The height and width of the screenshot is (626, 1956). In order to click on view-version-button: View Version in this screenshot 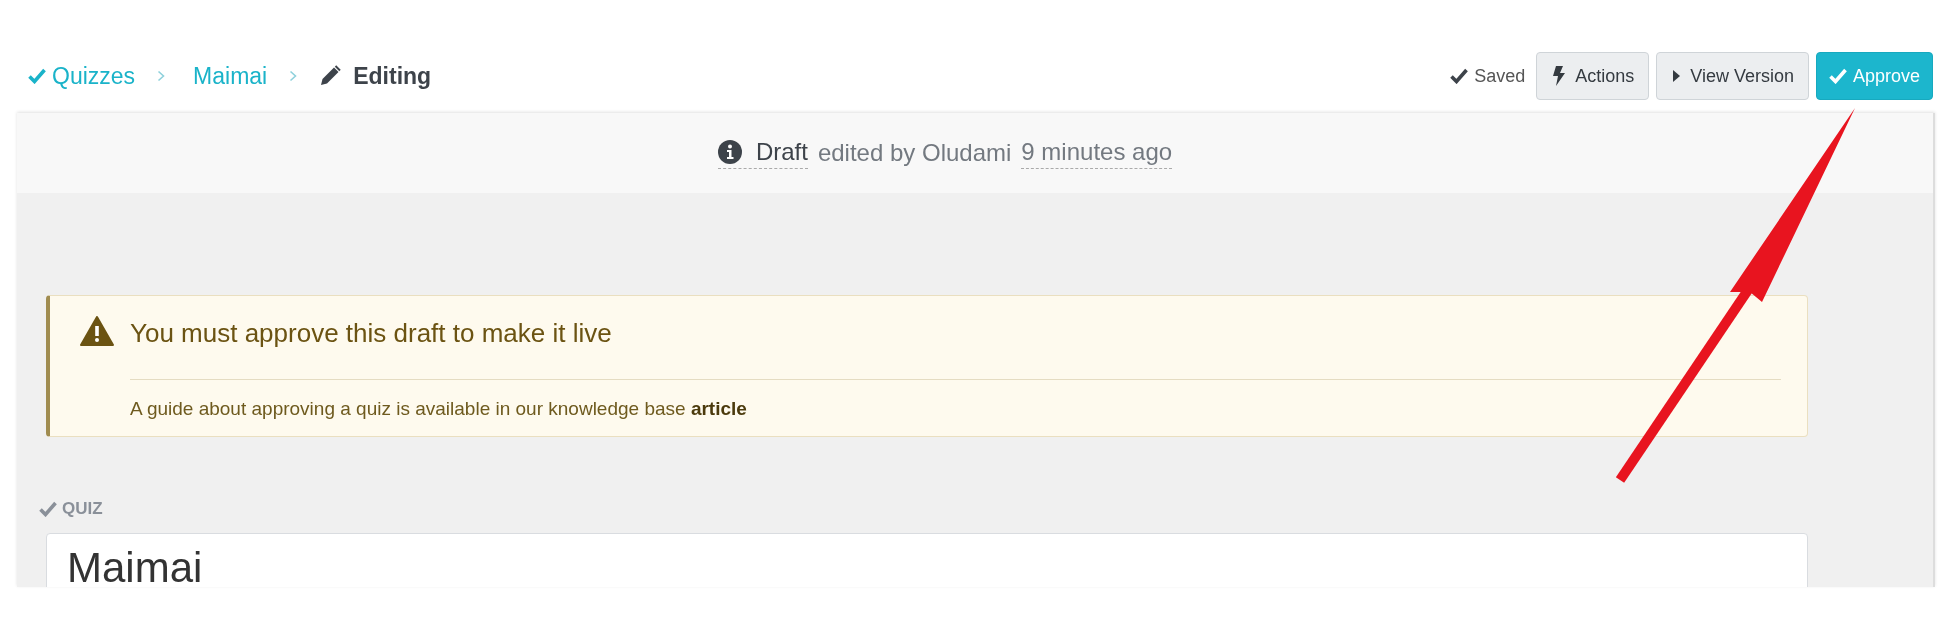, I will do `click(1732, 76)`.